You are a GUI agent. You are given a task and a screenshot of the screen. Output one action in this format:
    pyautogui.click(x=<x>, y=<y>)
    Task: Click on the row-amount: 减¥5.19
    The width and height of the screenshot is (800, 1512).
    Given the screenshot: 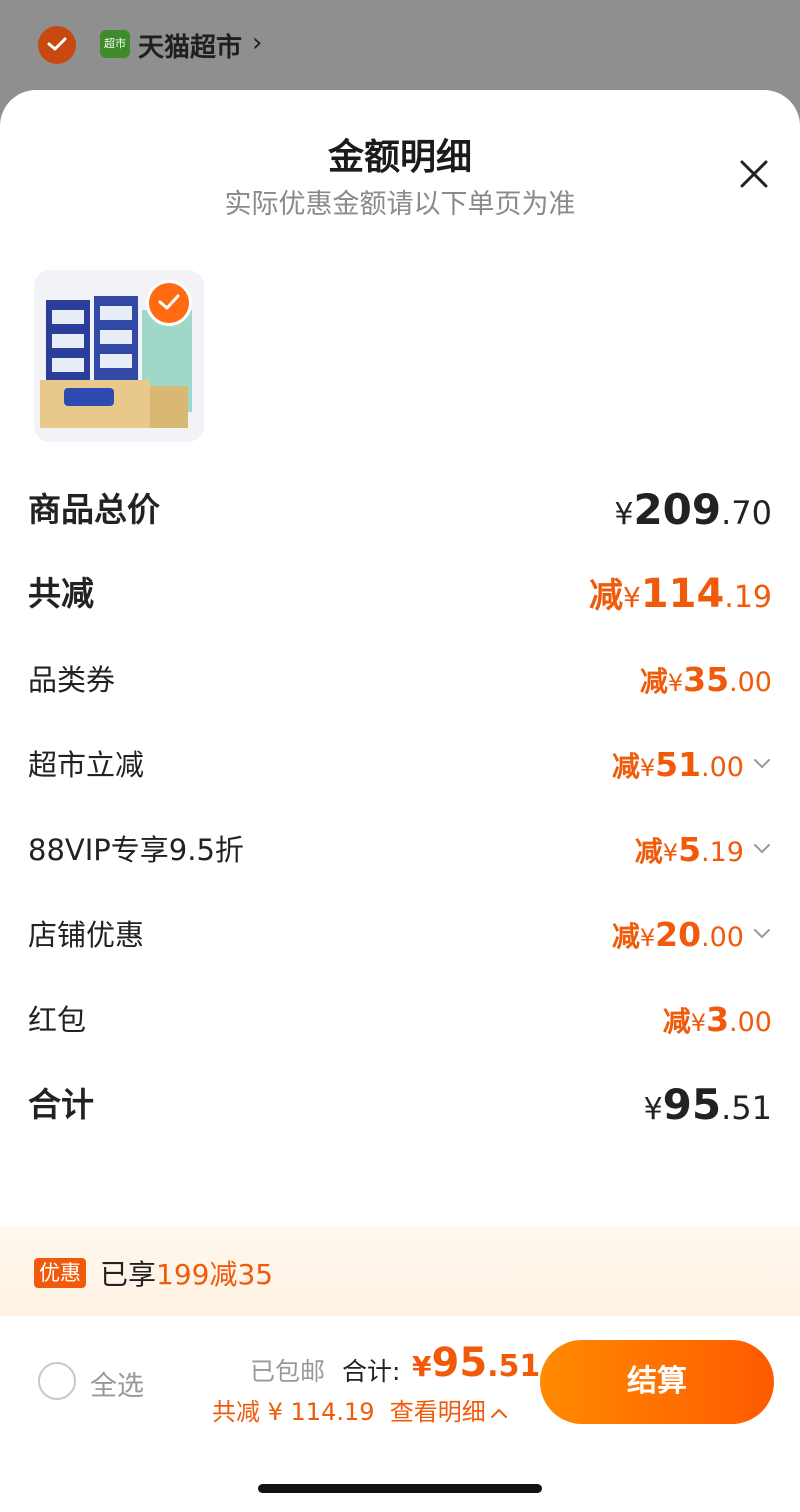 What is the action you would take?
    pyautogui.click(x=689, y=853)
    